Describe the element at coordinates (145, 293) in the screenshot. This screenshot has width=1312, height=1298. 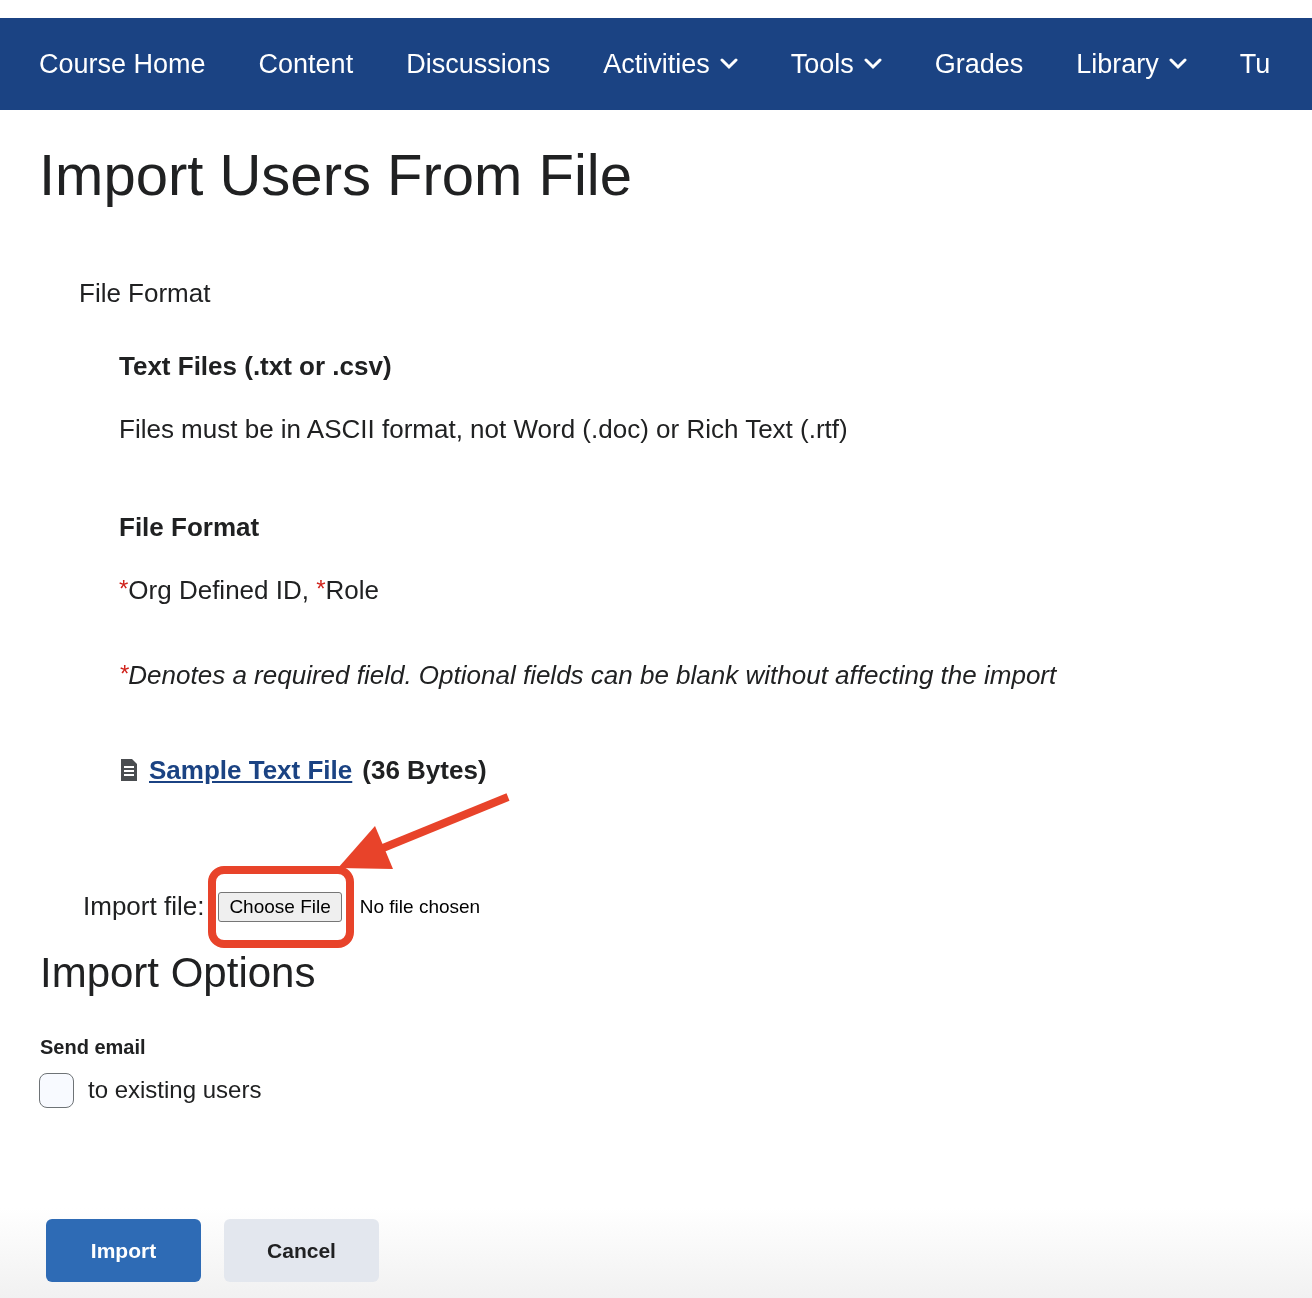
I see `section-label: File Format` at that location.